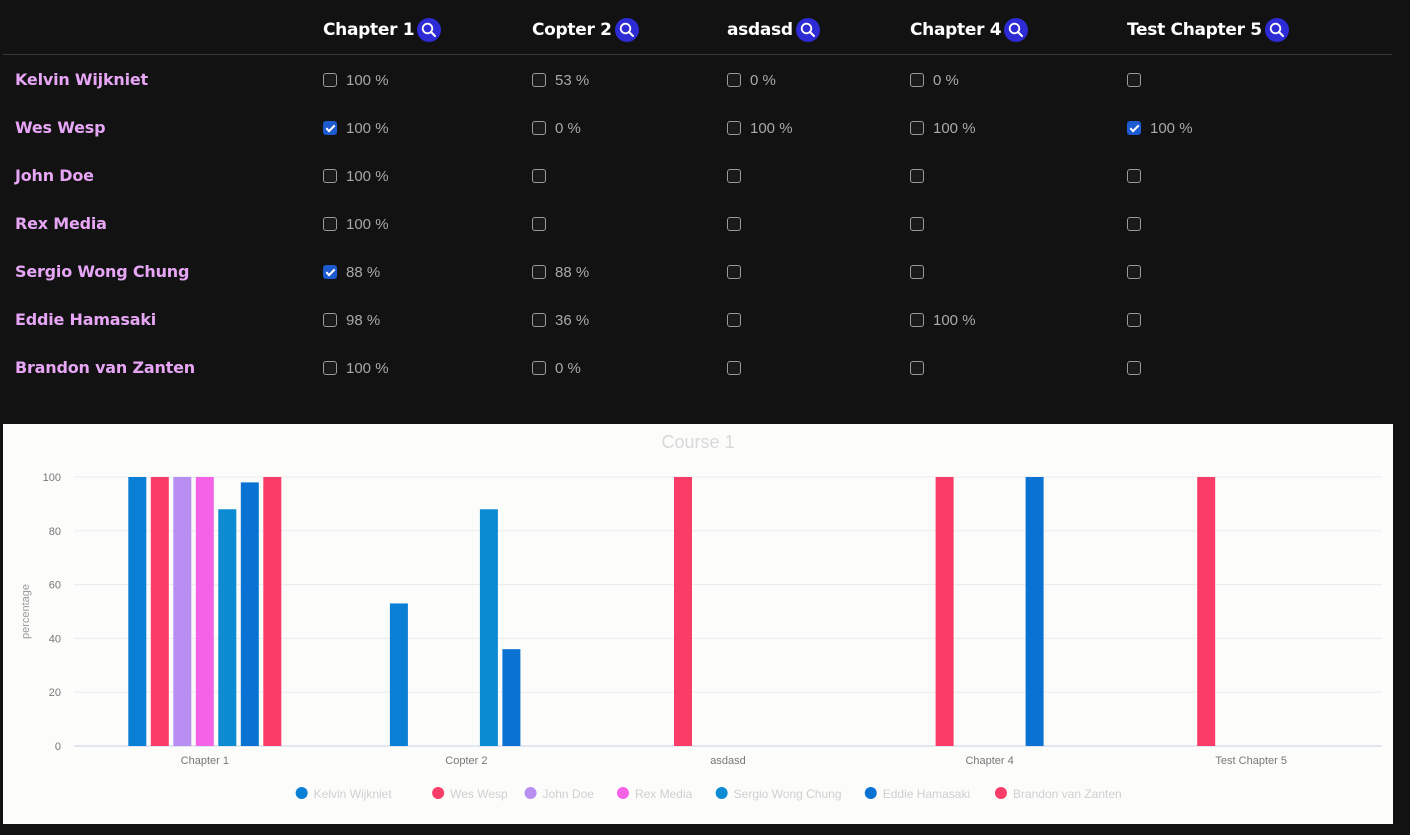 This screenshot has height=835, width=1410. What do you see at coordinates (572, 80) in the screenshot?
I see `progress-percentage: 53 %` at bounding box center [572, 80].